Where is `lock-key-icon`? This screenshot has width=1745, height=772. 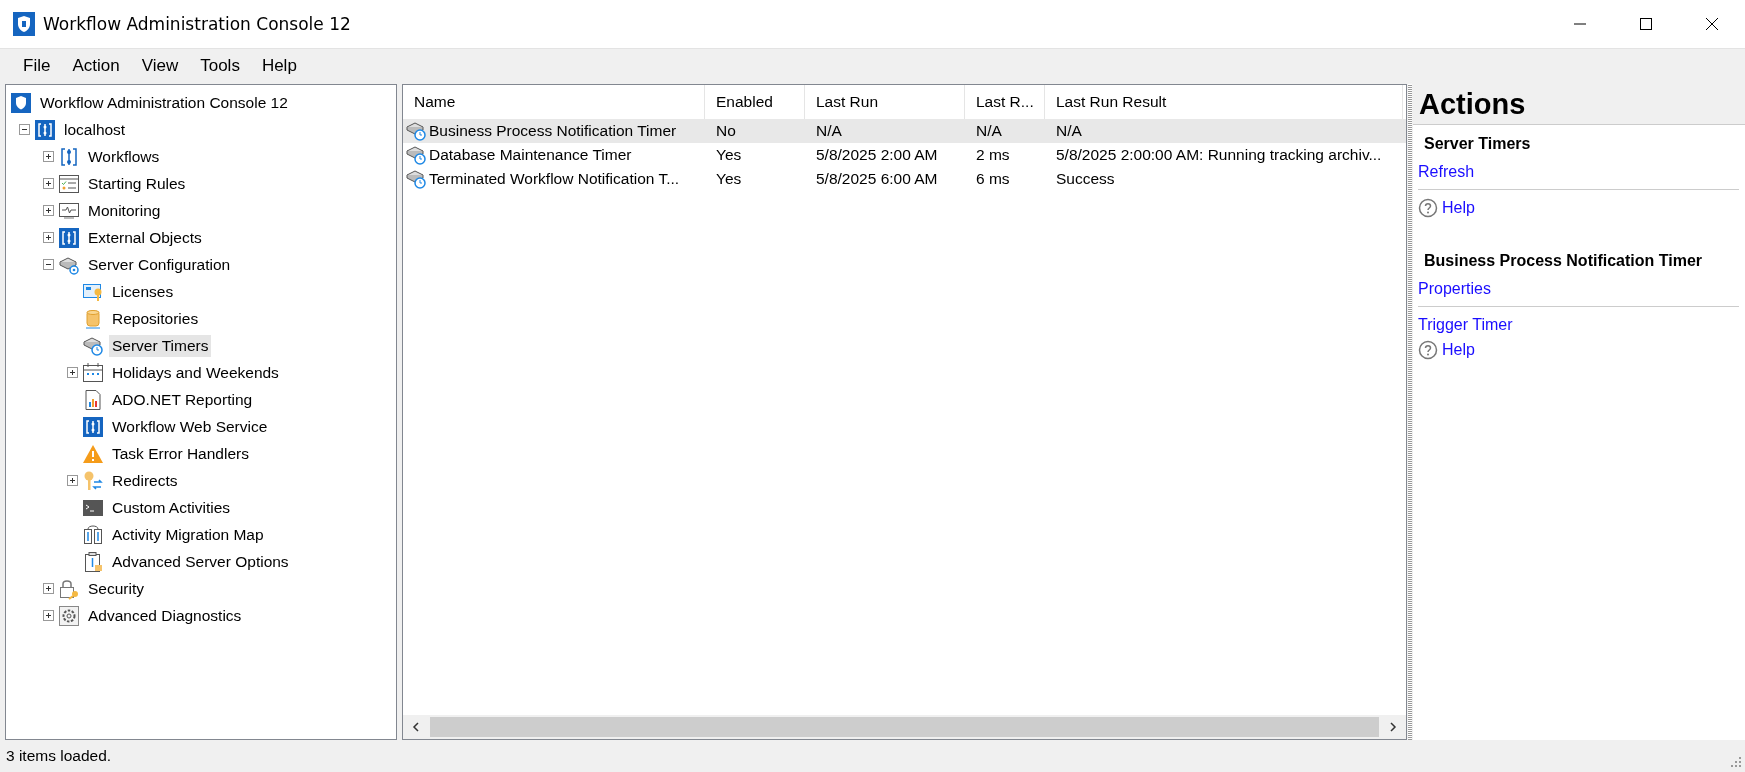
lock-key-icon is located at coordinates (69, 588).